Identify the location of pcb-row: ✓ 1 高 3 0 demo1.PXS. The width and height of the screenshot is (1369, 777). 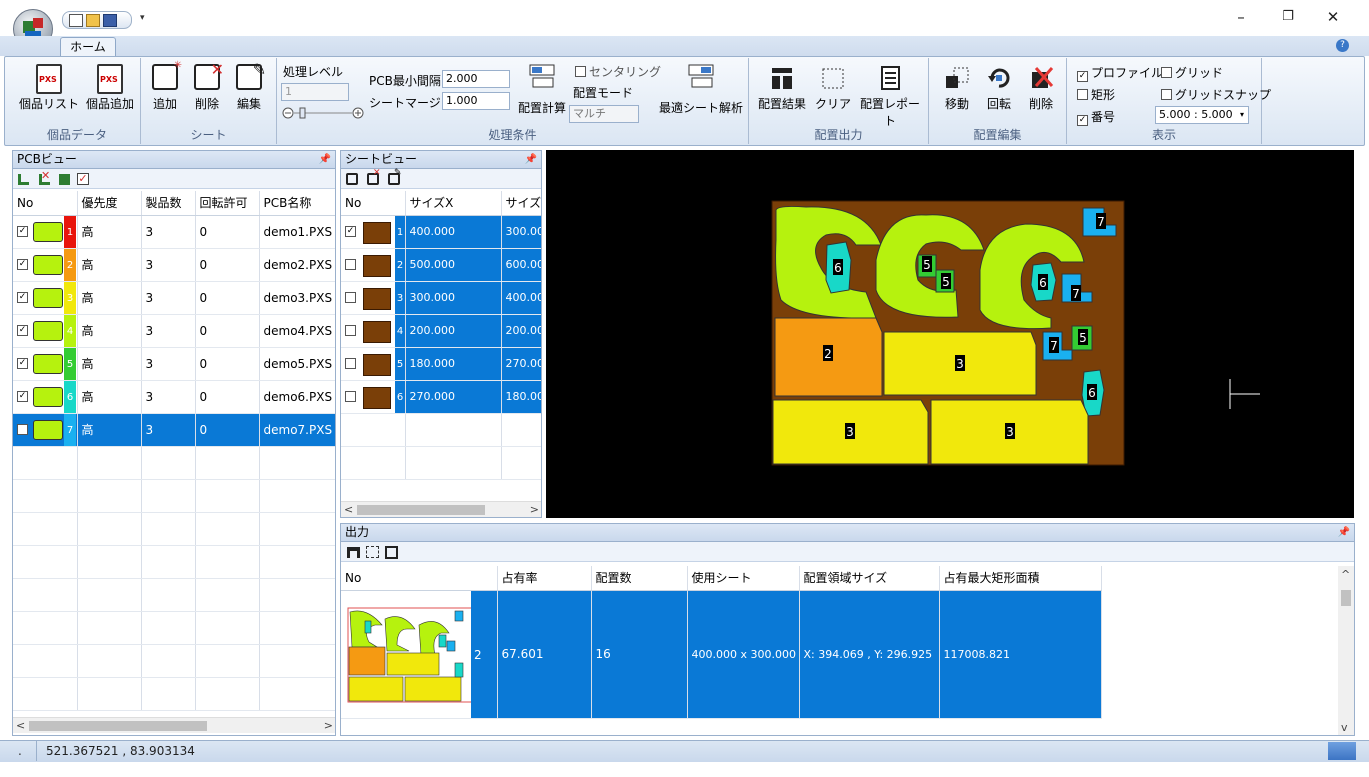
(174, 232).